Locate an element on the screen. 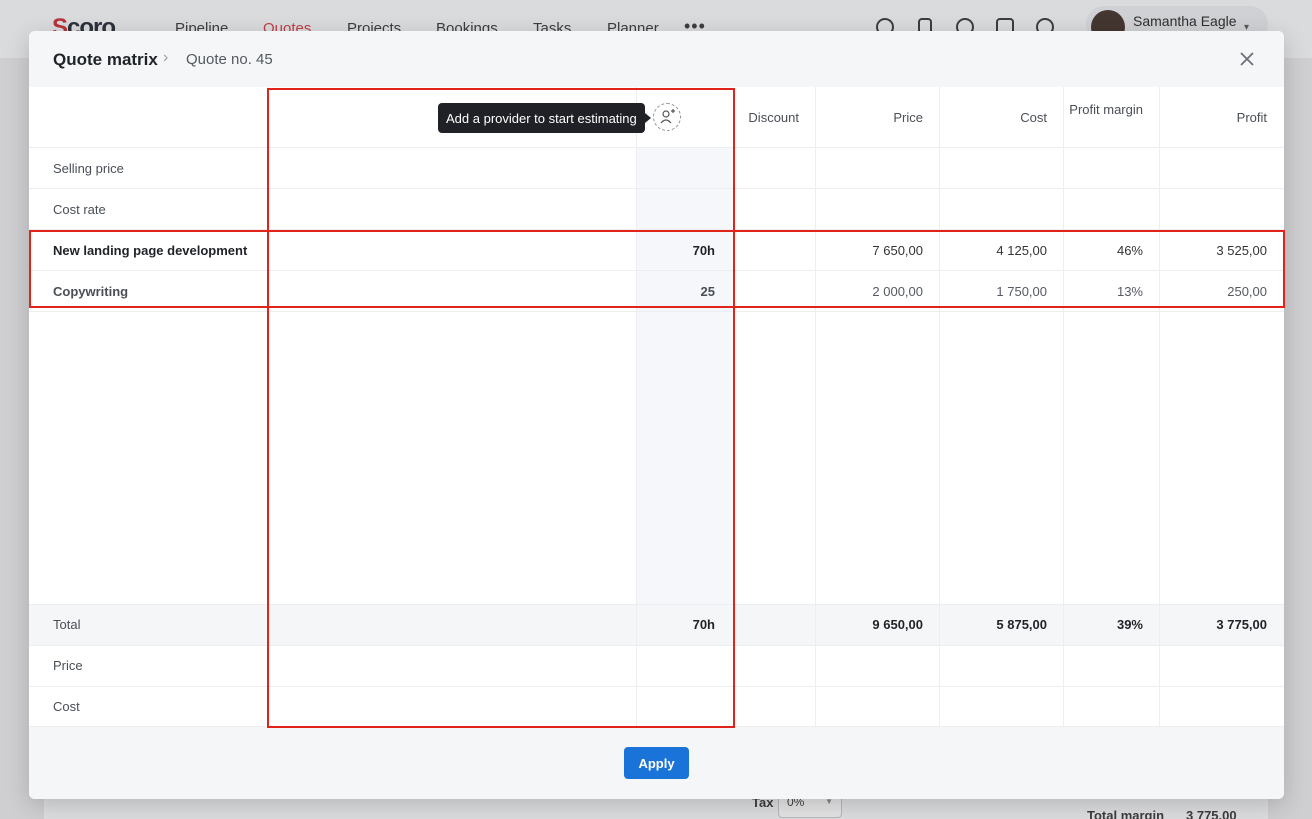  page-title: Quote matrix is located at coordinates (105, 59).